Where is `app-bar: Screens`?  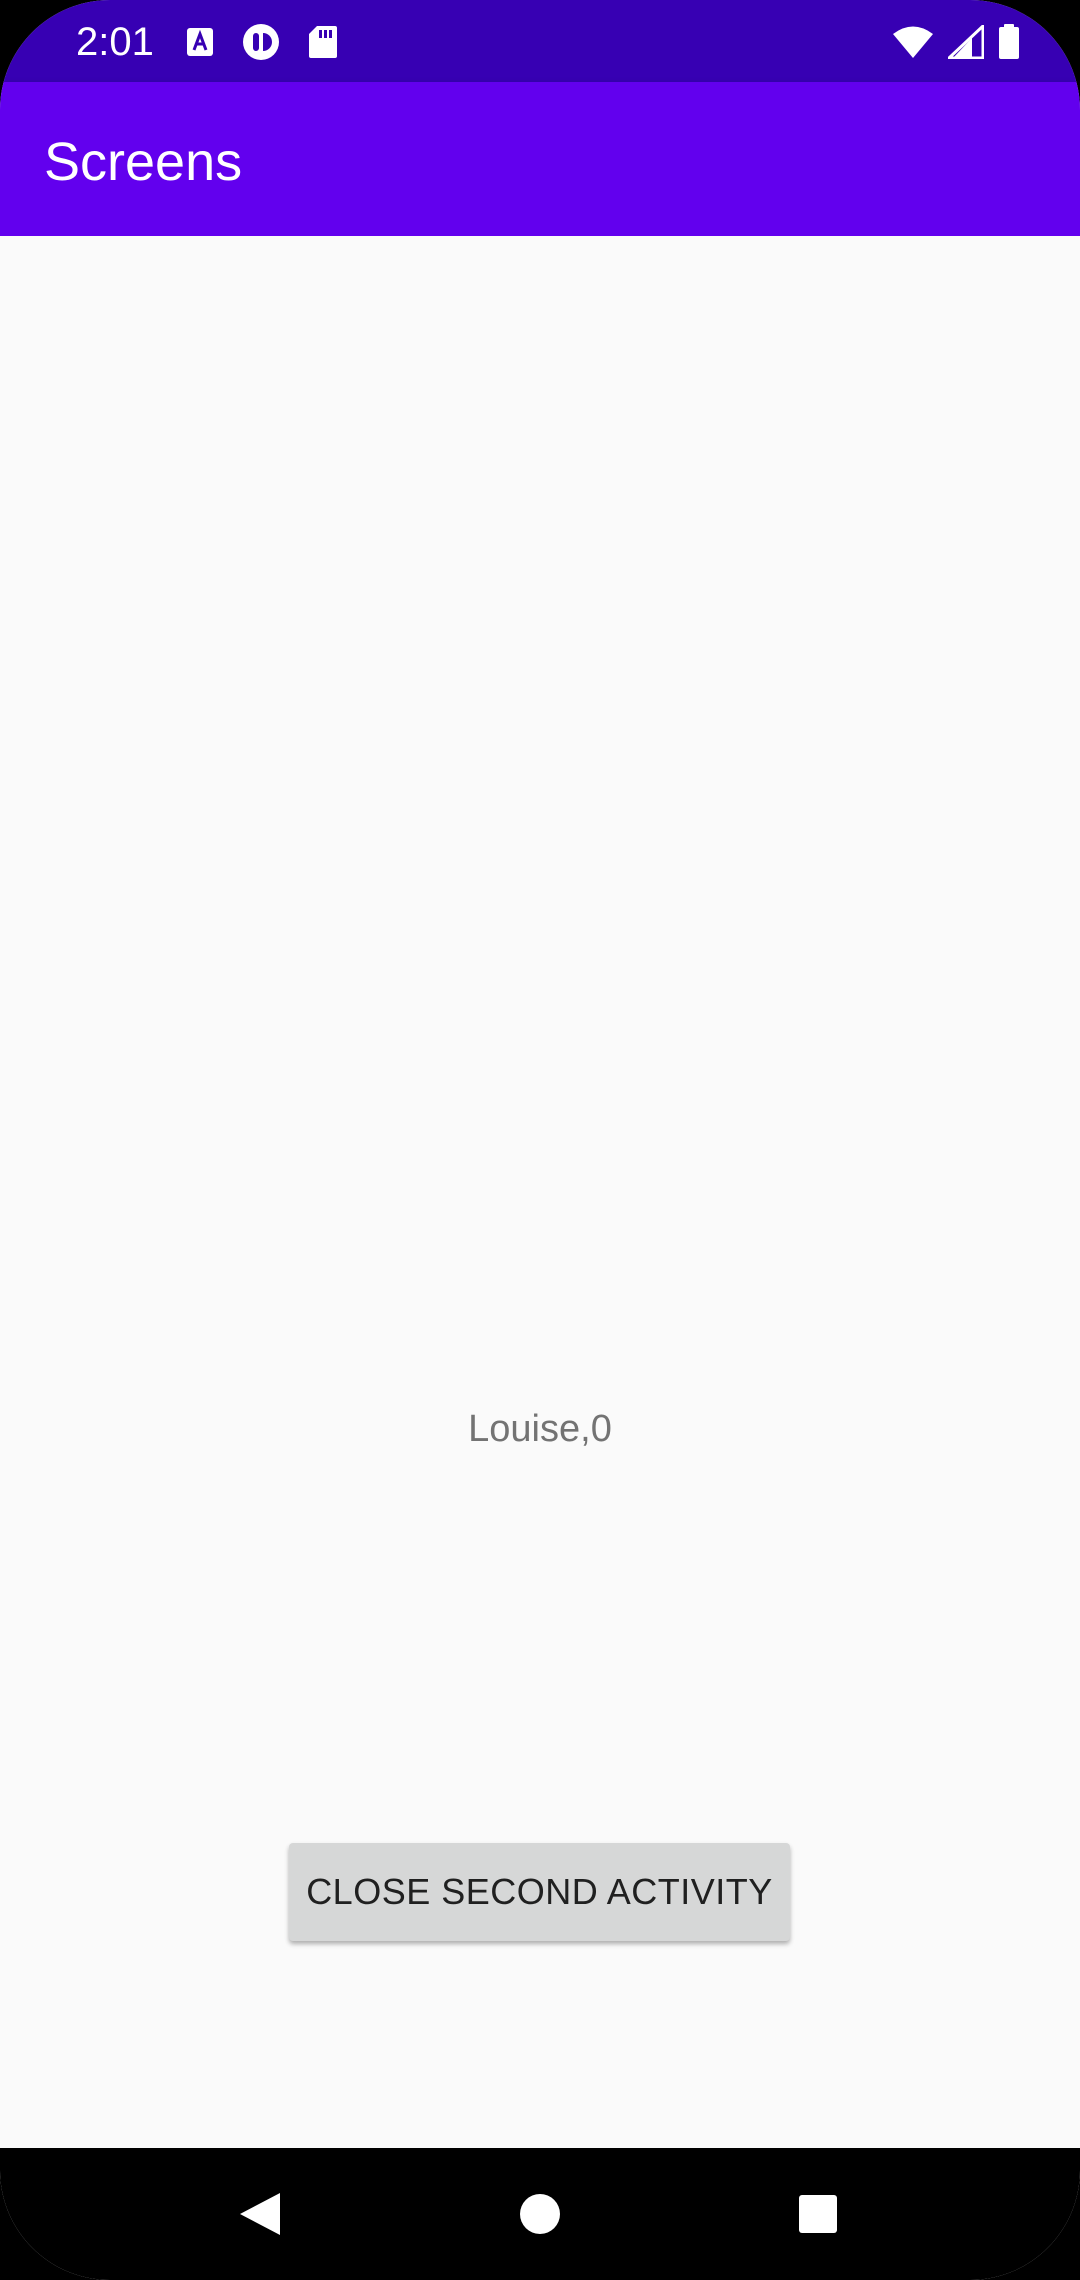
app-bar: Screens is located at coordinates (540, 159).